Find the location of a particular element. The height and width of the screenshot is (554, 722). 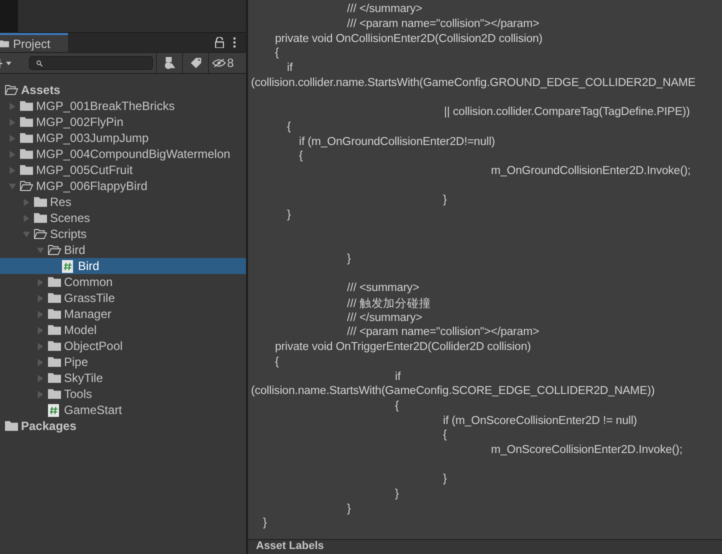

code-line: /// 触发加分碰撞 is located at coordinates (389, 303).